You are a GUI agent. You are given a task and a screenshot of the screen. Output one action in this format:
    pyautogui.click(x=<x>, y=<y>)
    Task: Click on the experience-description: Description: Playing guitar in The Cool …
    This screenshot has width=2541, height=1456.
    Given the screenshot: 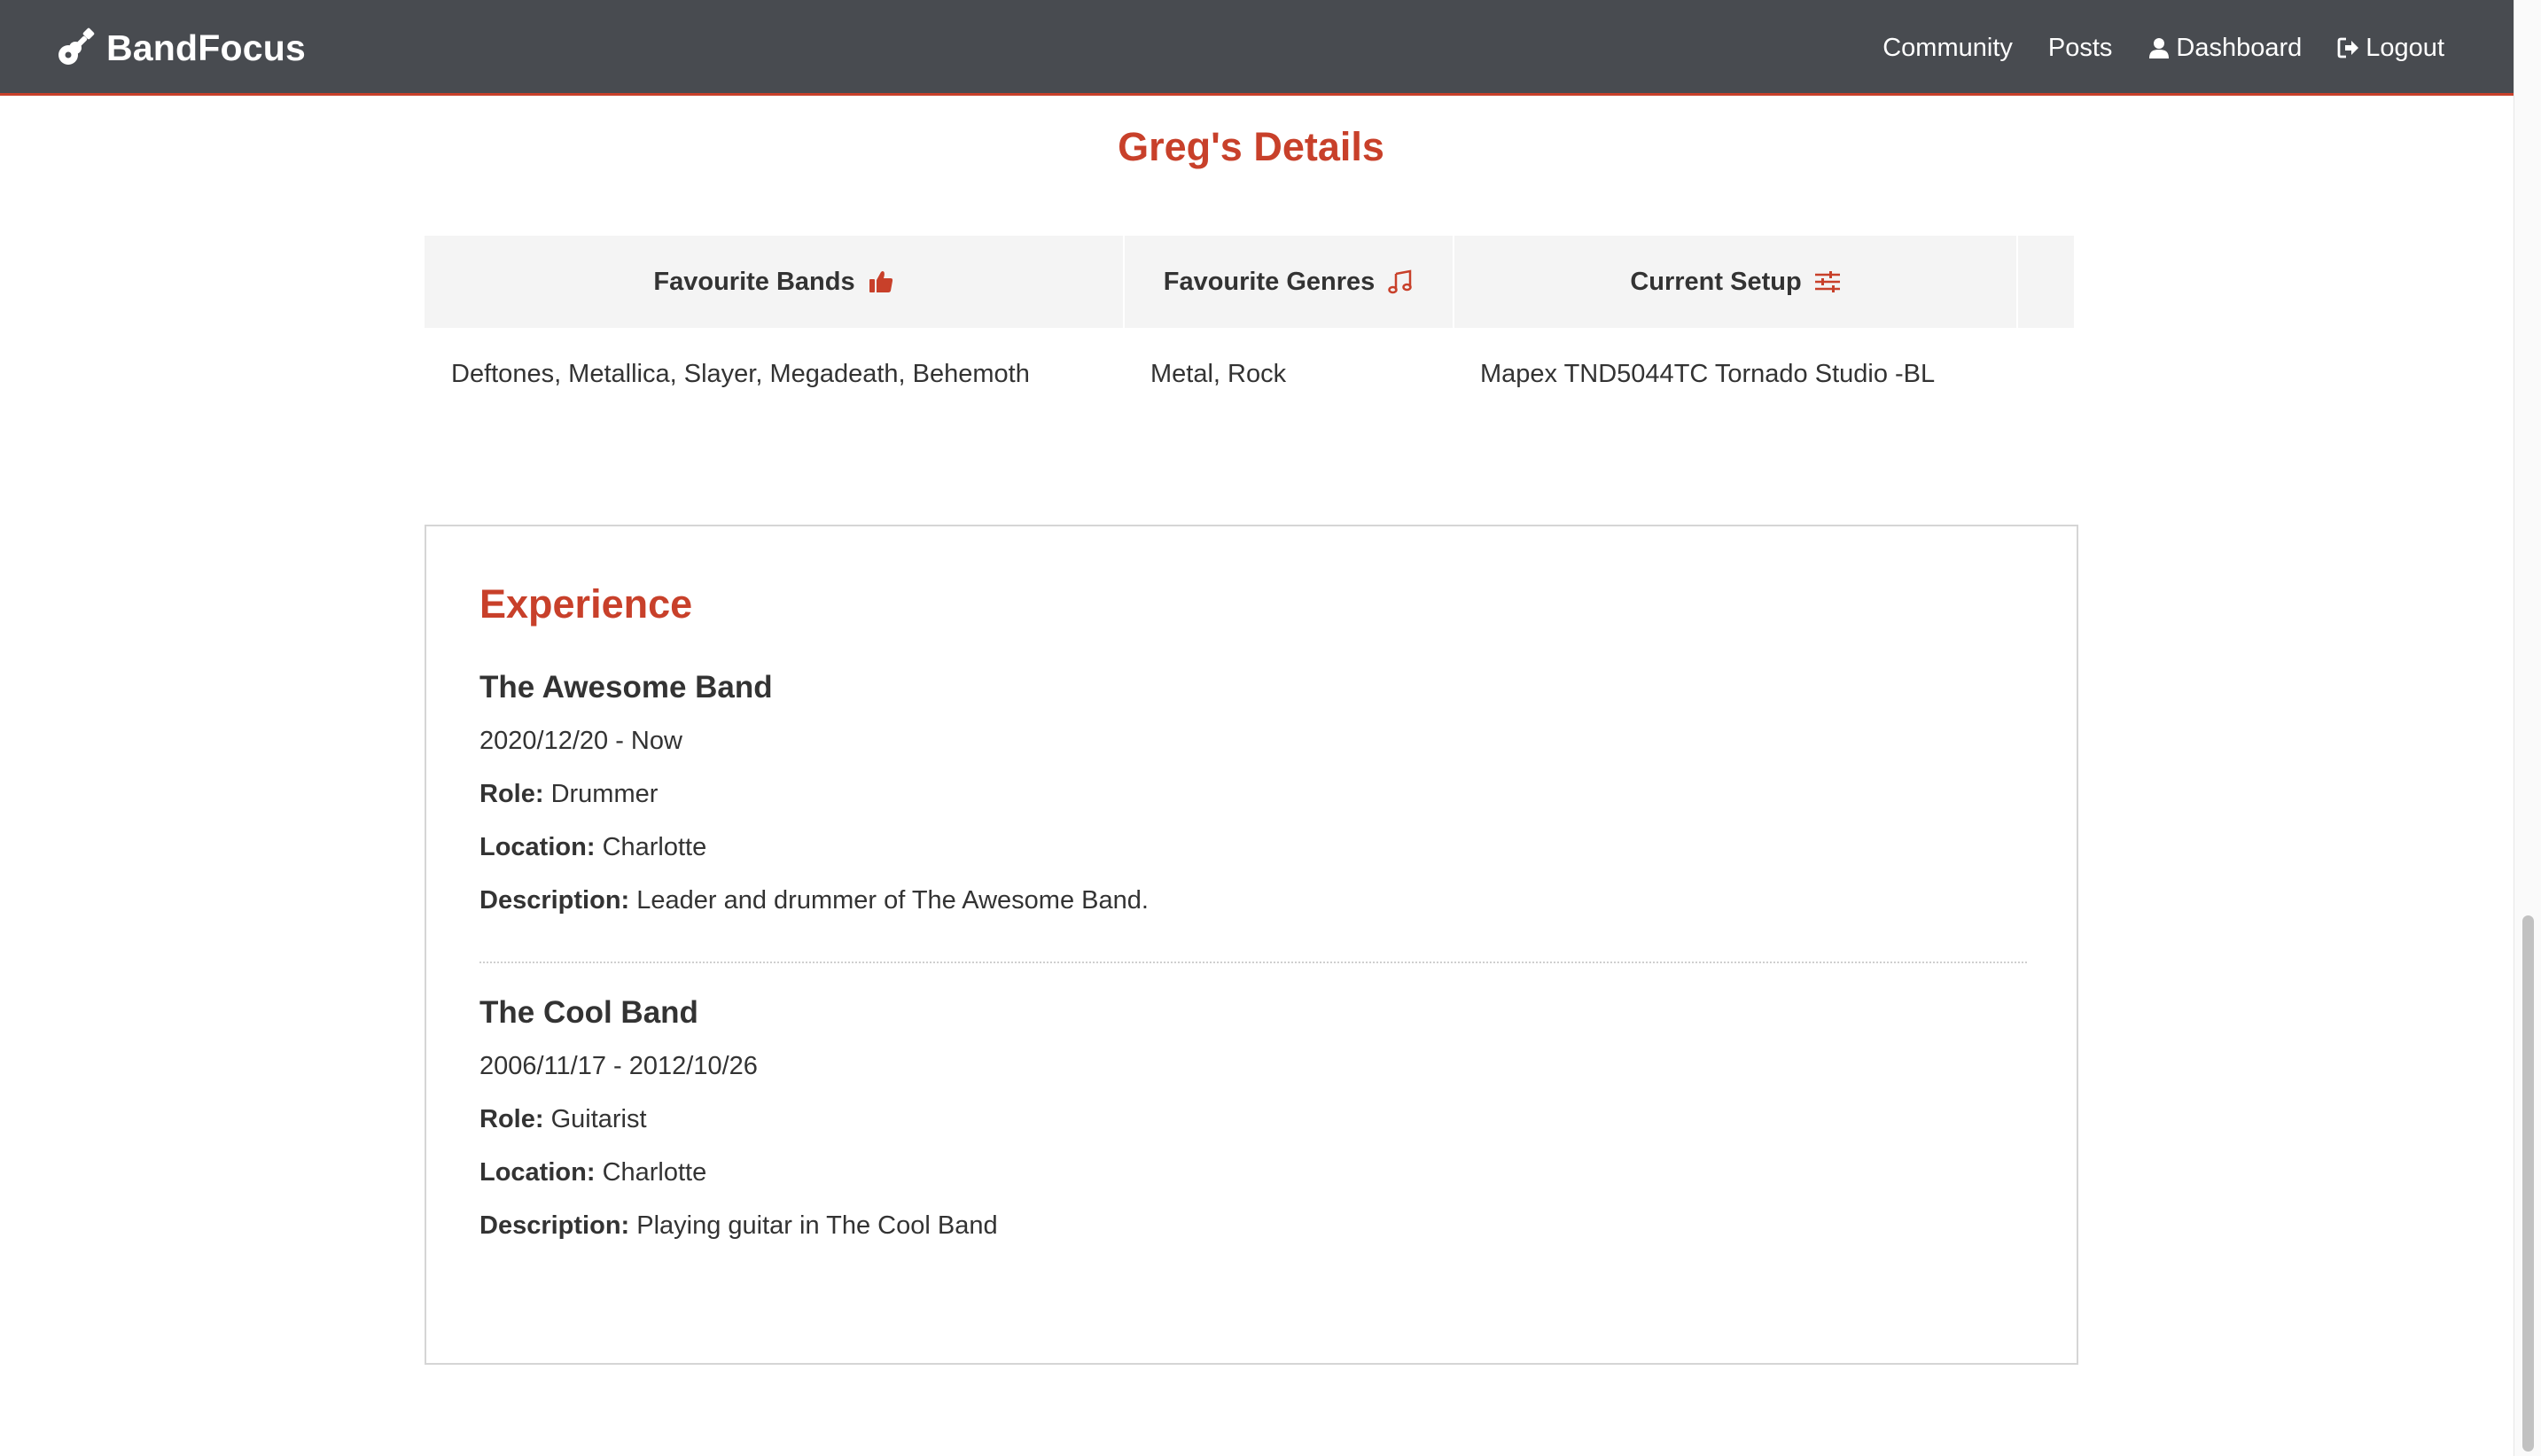 What is the action you would take?
    pyautogui.click(x=1253, y=1225)
    